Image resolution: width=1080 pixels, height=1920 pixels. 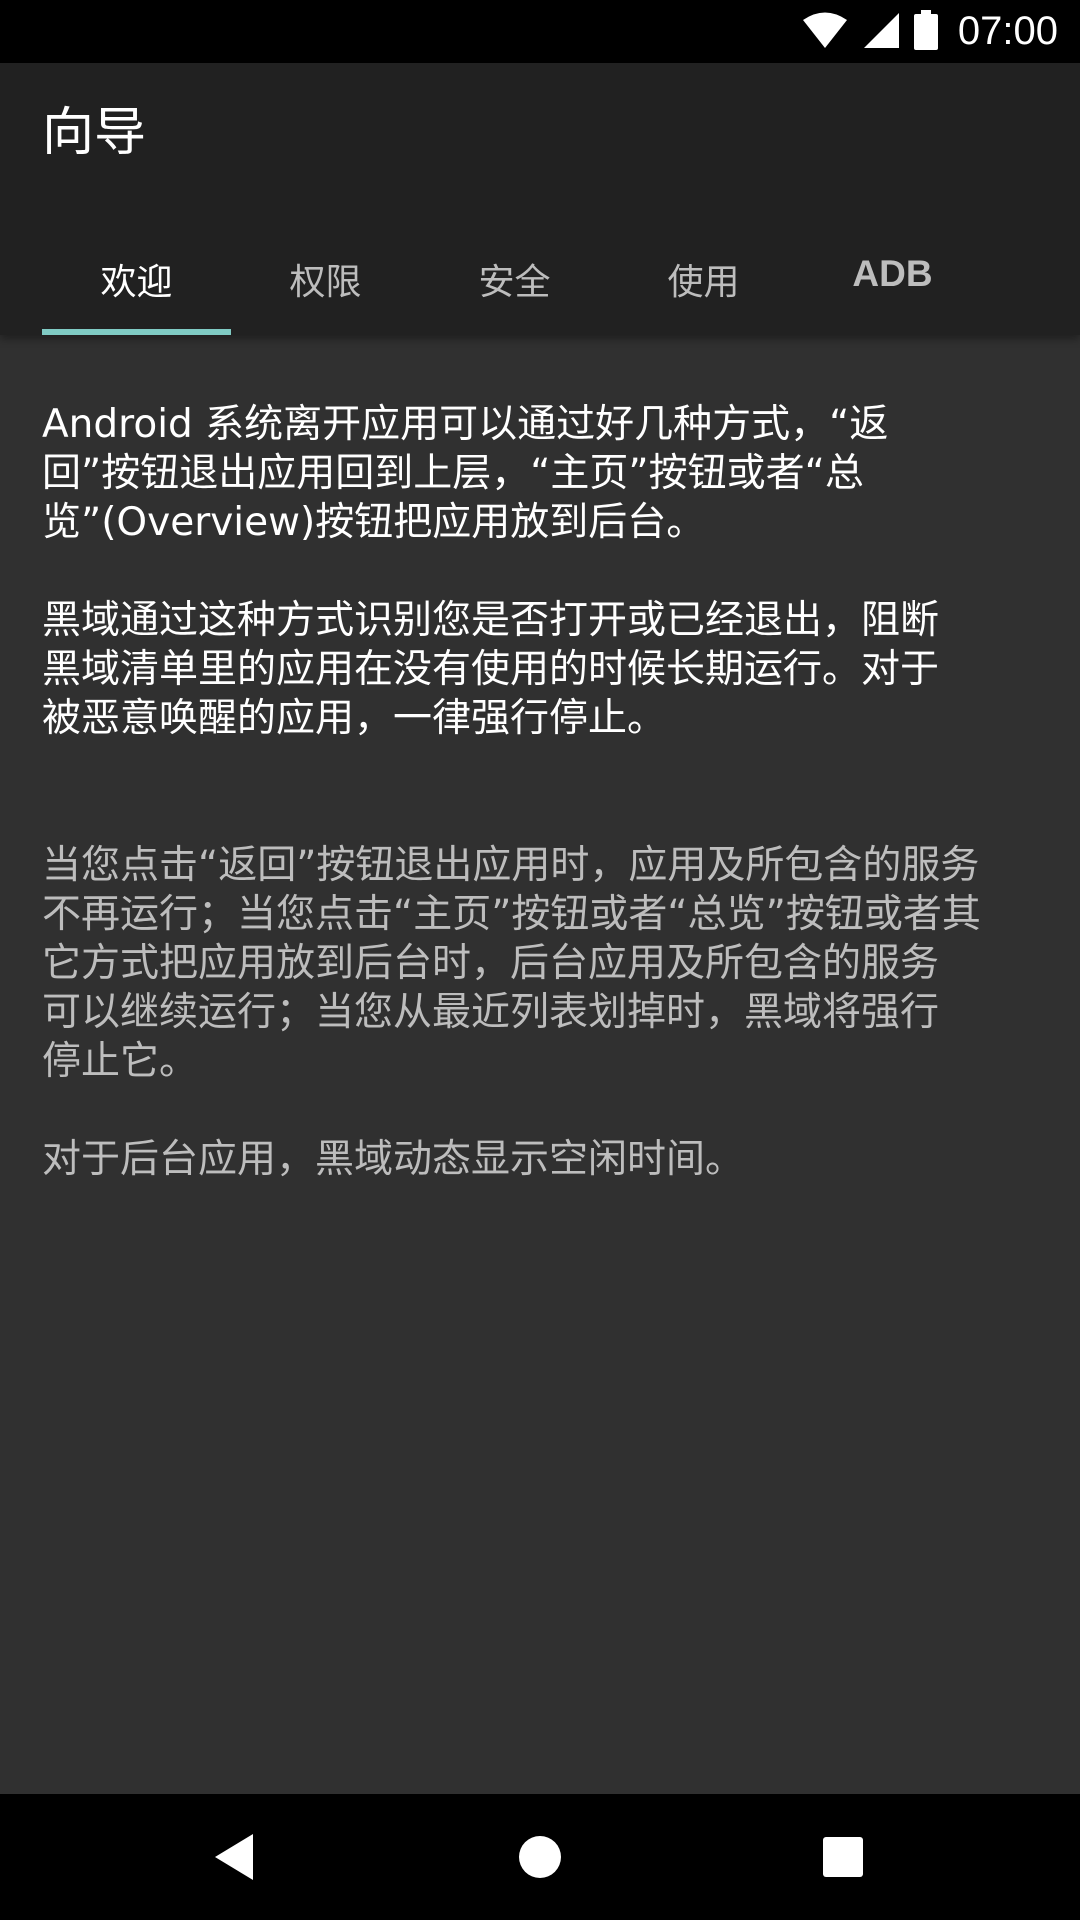 What do you see at coordinates (892, 273) in the screenshot?
I see `tab-label: ADB` at bounding box center [892, 273].